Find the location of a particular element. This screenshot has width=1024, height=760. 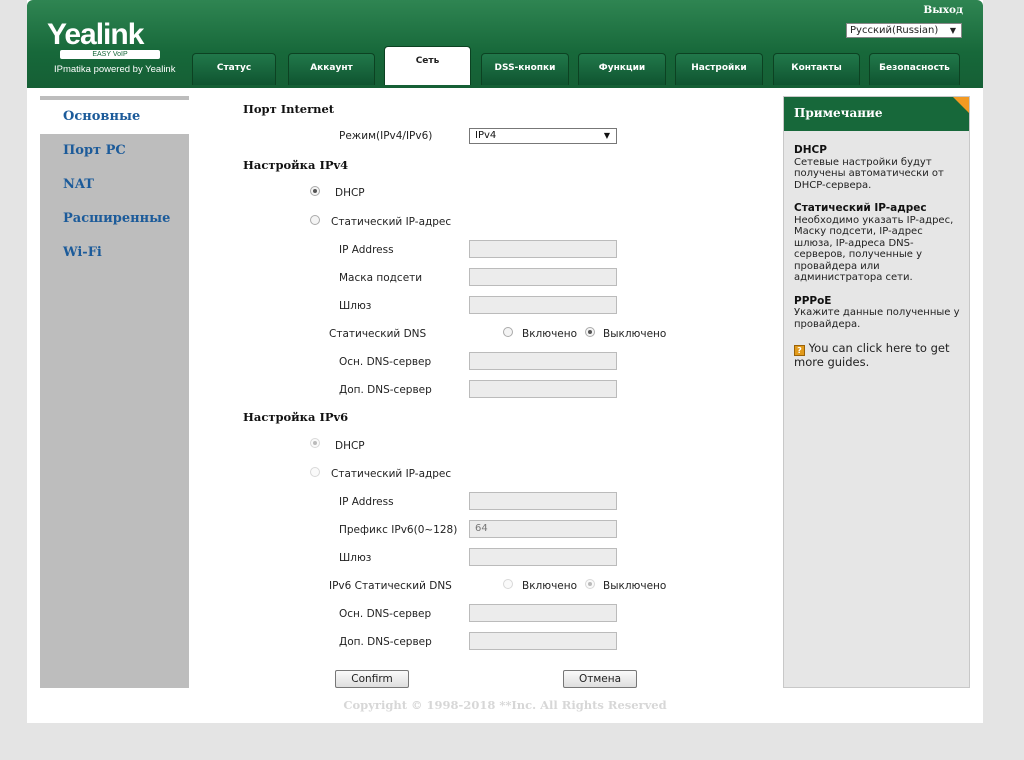

ipv4-gateway-label: Шлюз is located at coordinates (355, 306).